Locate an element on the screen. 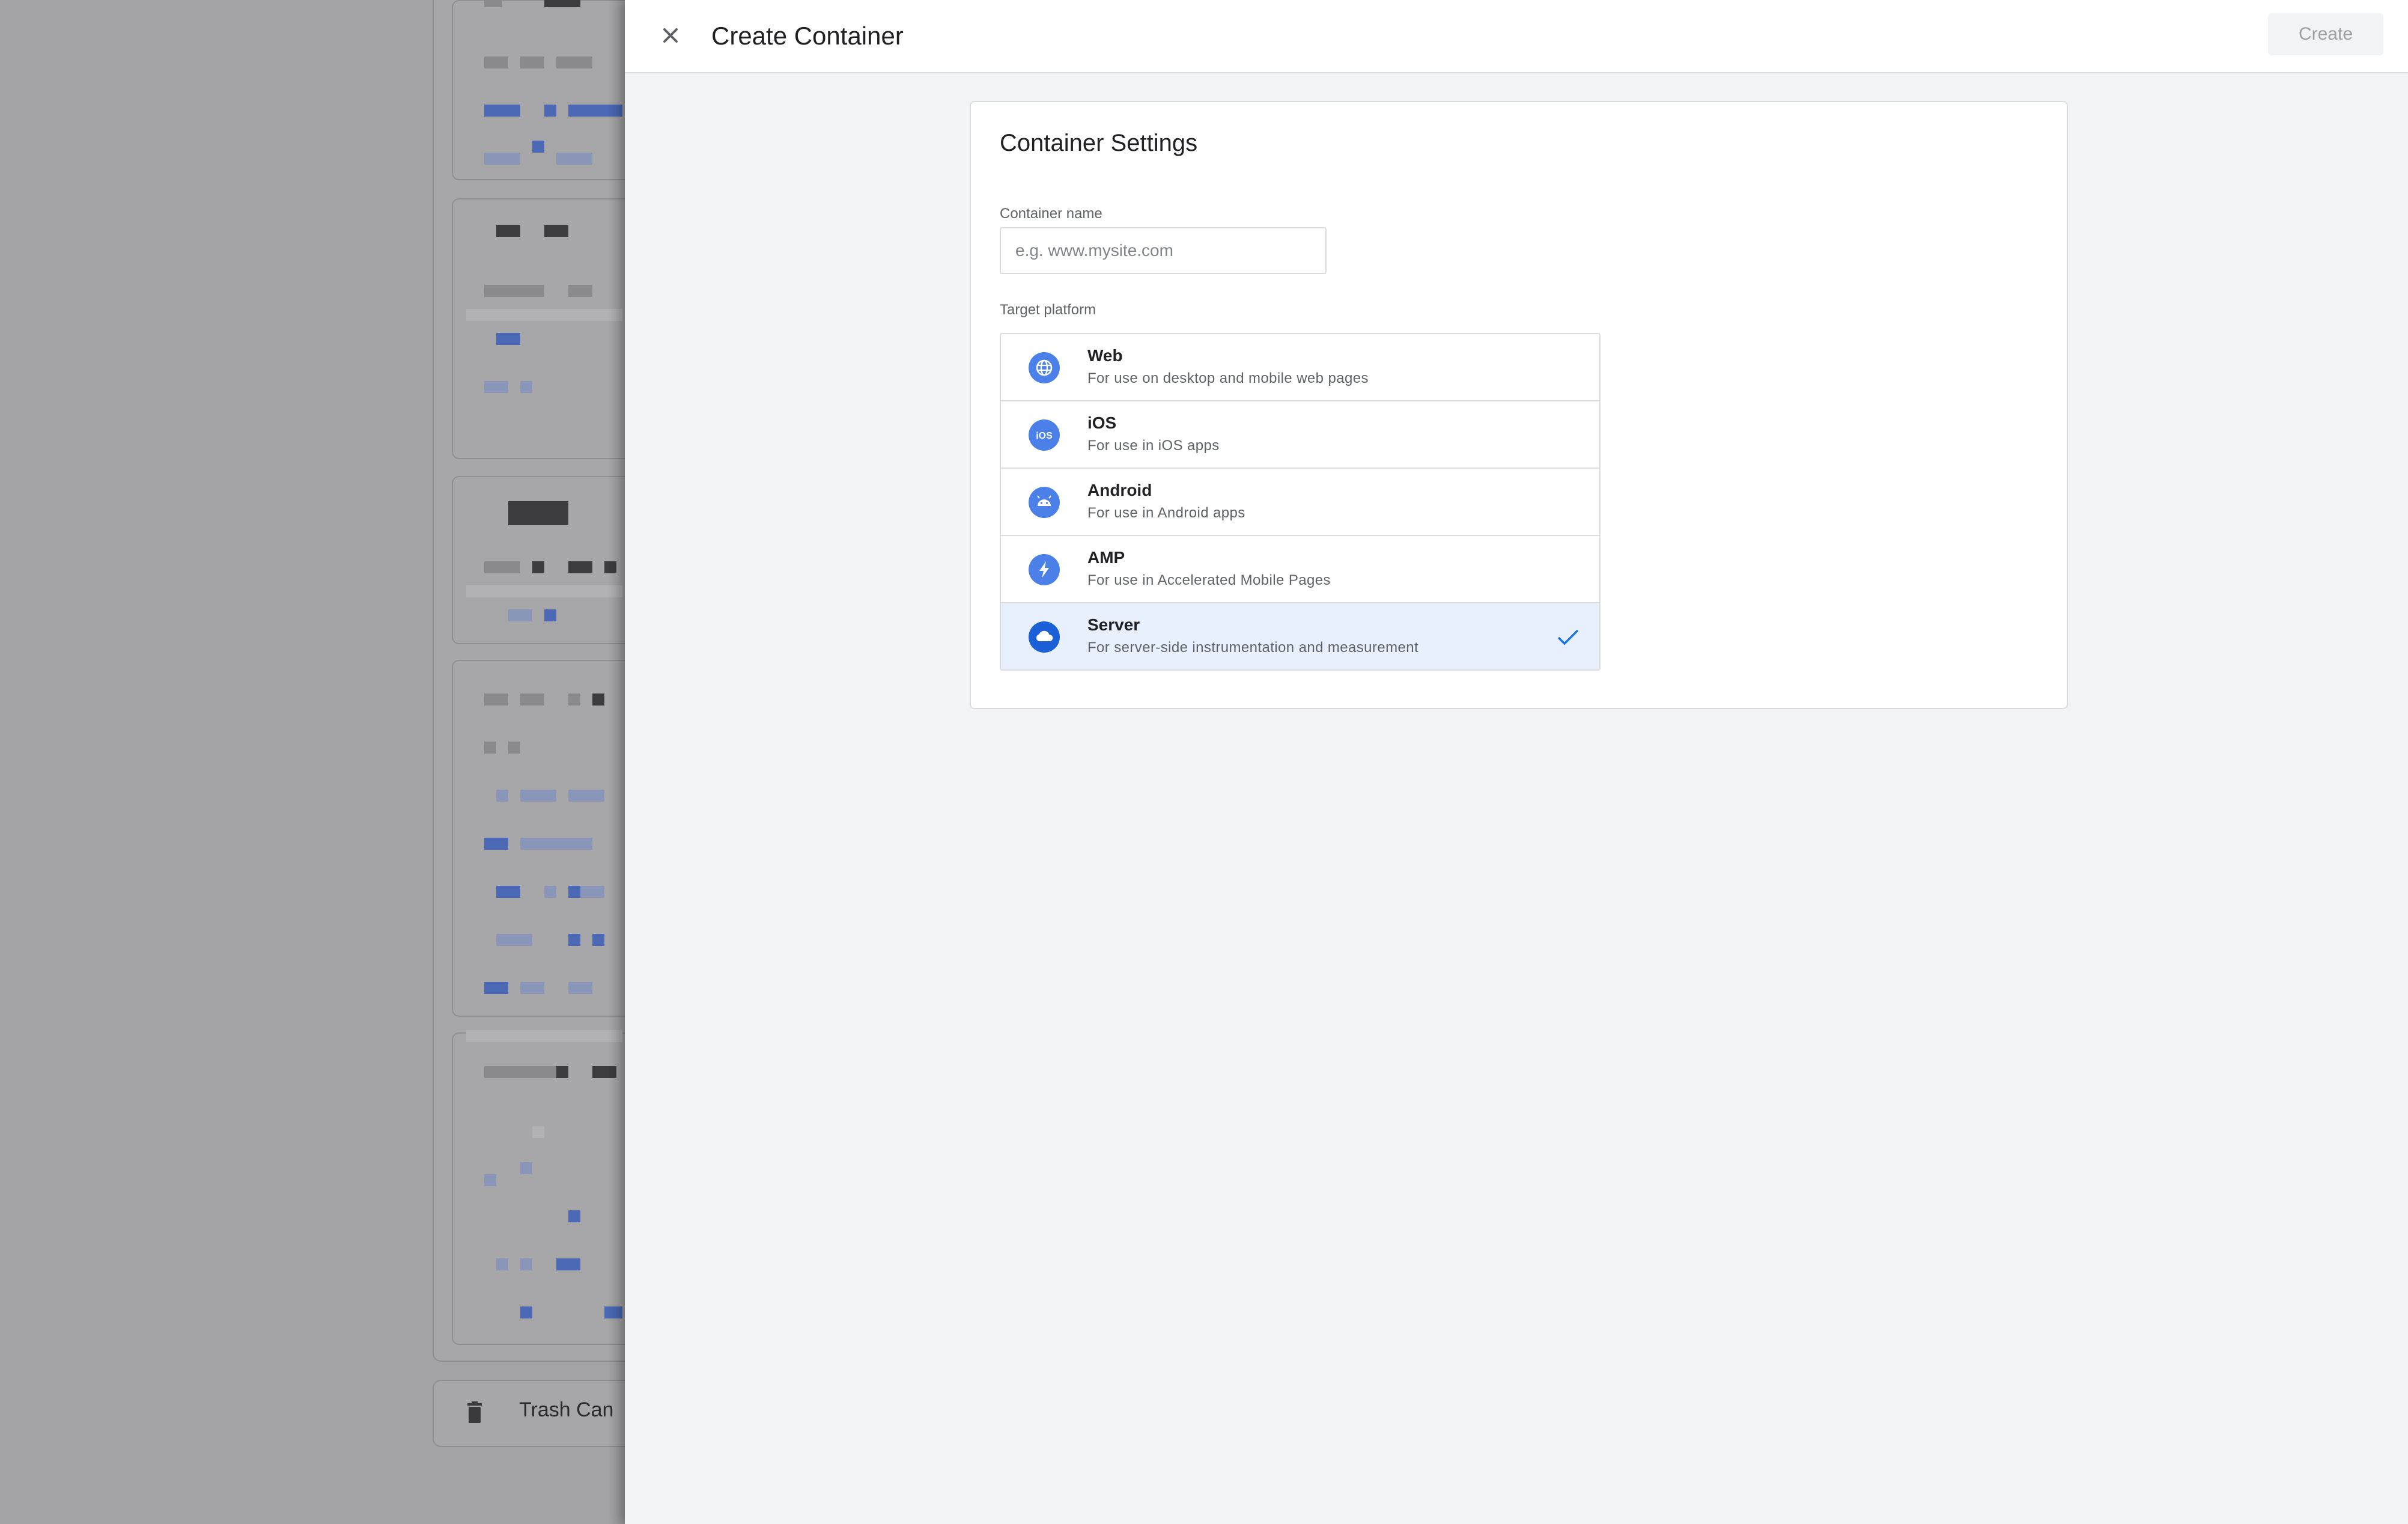 The width and height of the screenshot is (2408, 1524). platform-name: iOS is located at coordinates (1102, 422).